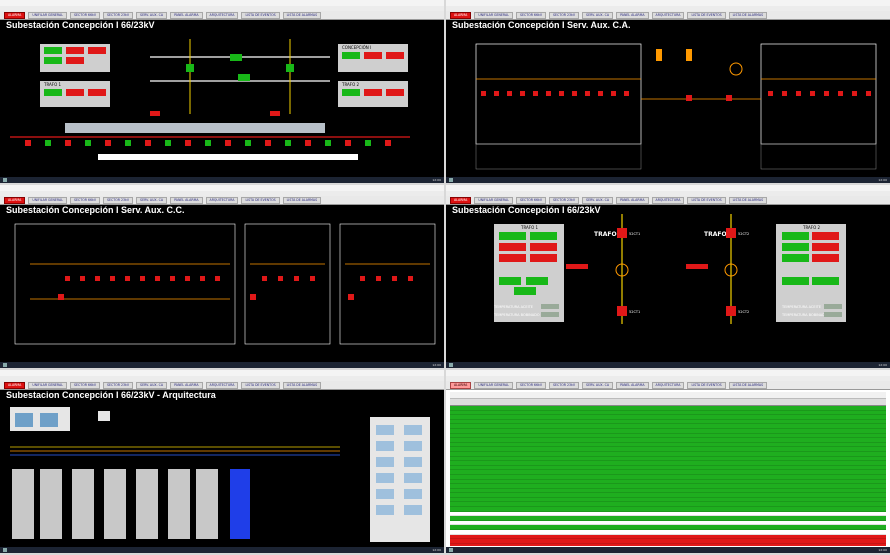 The height and width of the screenshot is (555, 890). What do you see at coordinates (222, 283) in the screenshot?
I see `dc-diagram` at bounding box center [222, 283].